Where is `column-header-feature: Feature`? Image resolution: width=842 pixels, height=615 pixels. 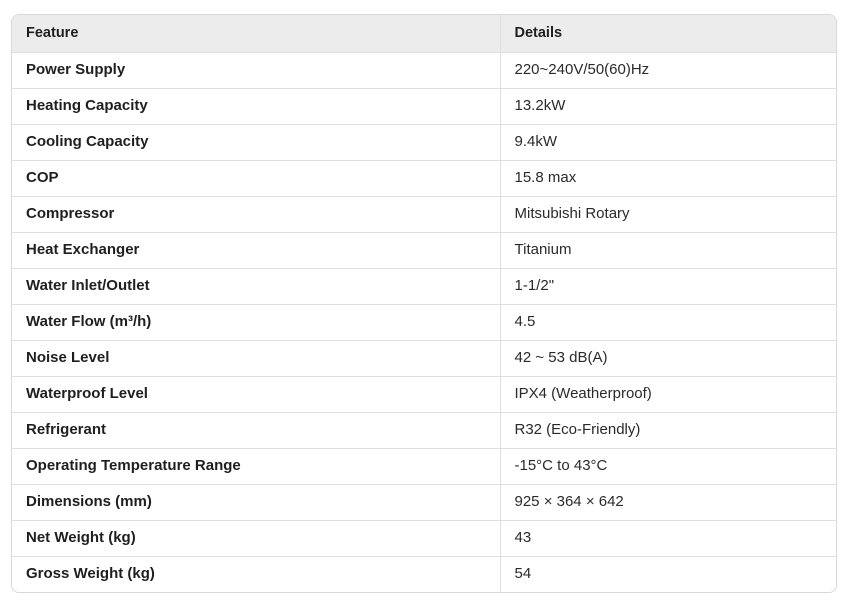
column-header-feature: Feature is located at coordinates (256, 34).